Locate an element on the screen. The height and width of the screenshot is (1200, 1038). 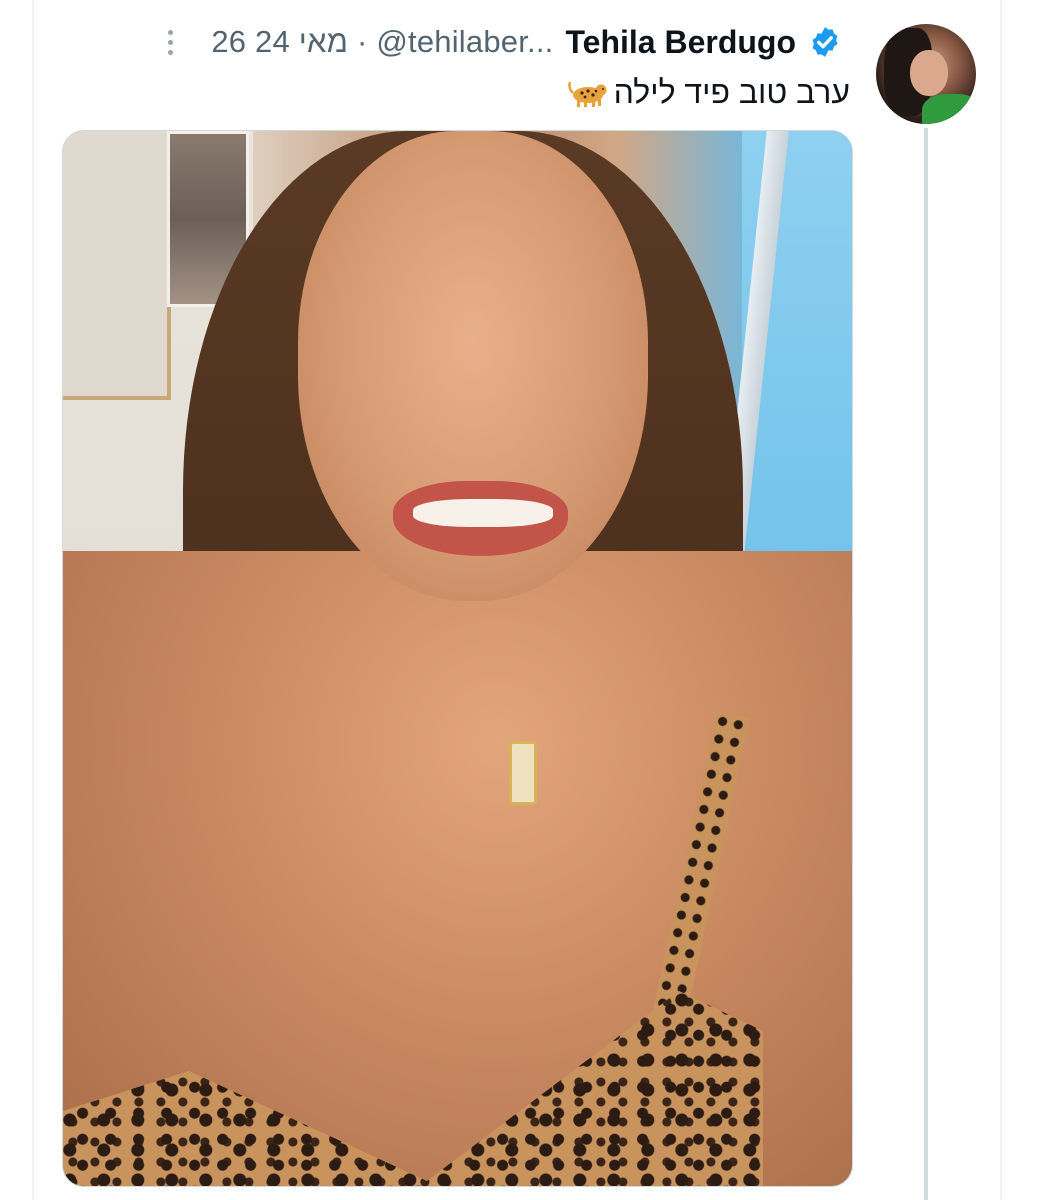
photo-corkboard is located at coordinates (117, 265).